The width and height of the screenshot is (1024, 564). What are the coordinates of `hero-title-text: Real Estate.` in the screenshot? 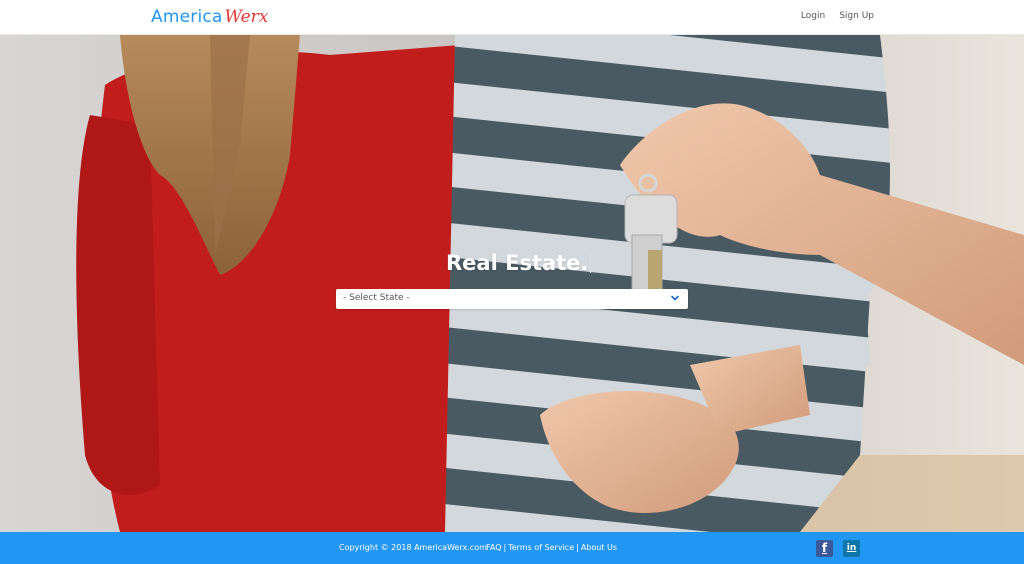 It's located at (517, 263).